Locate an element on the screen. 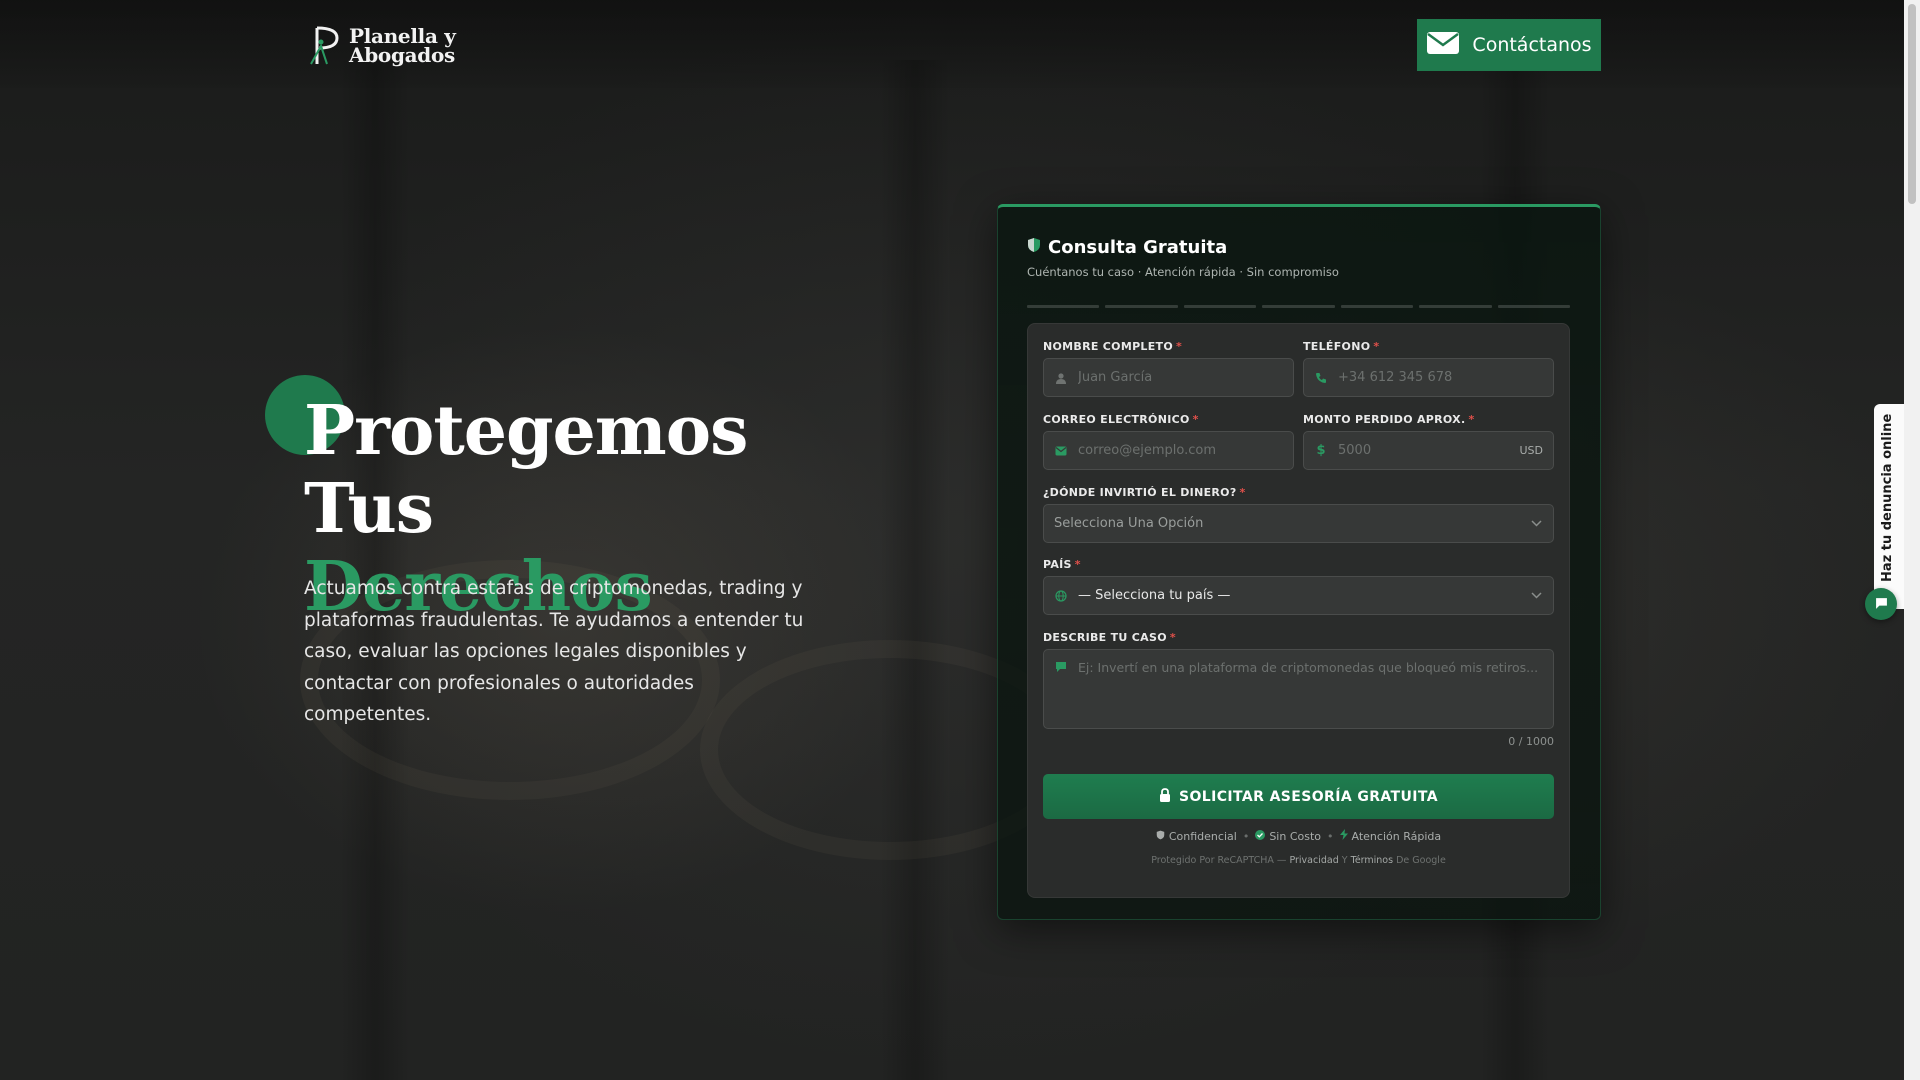  phone-icon is located at coordinates (1321, 378).